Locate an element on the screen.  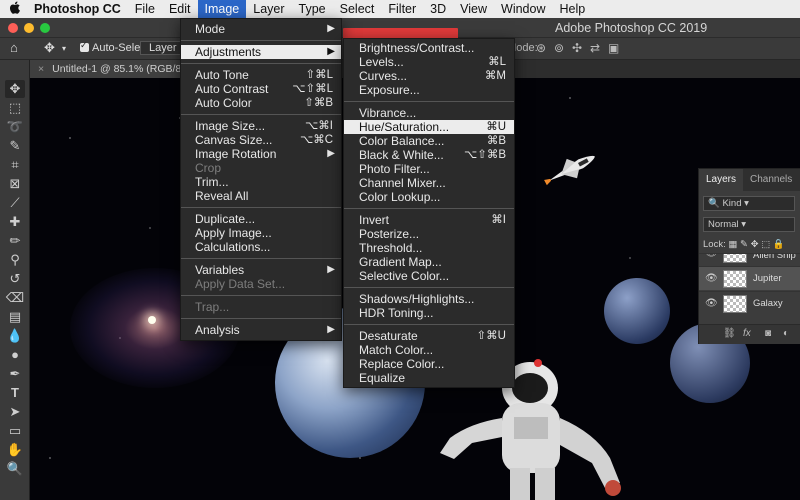
roll-3d-icon: ⊚ is located at coordinates (559, 48).